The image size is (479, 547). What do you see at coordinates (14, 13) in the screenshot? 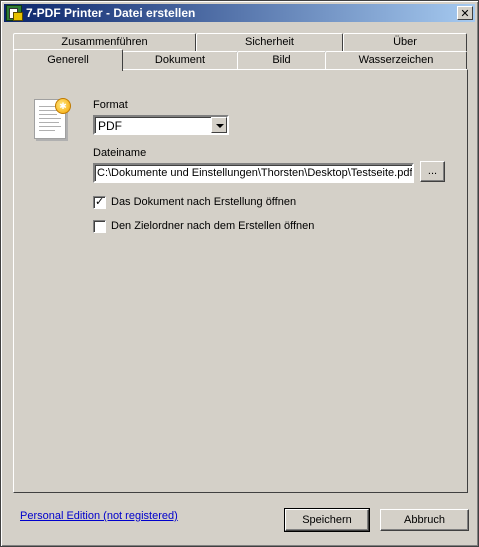
I see `app-icon` at bounding box center [14, 13].